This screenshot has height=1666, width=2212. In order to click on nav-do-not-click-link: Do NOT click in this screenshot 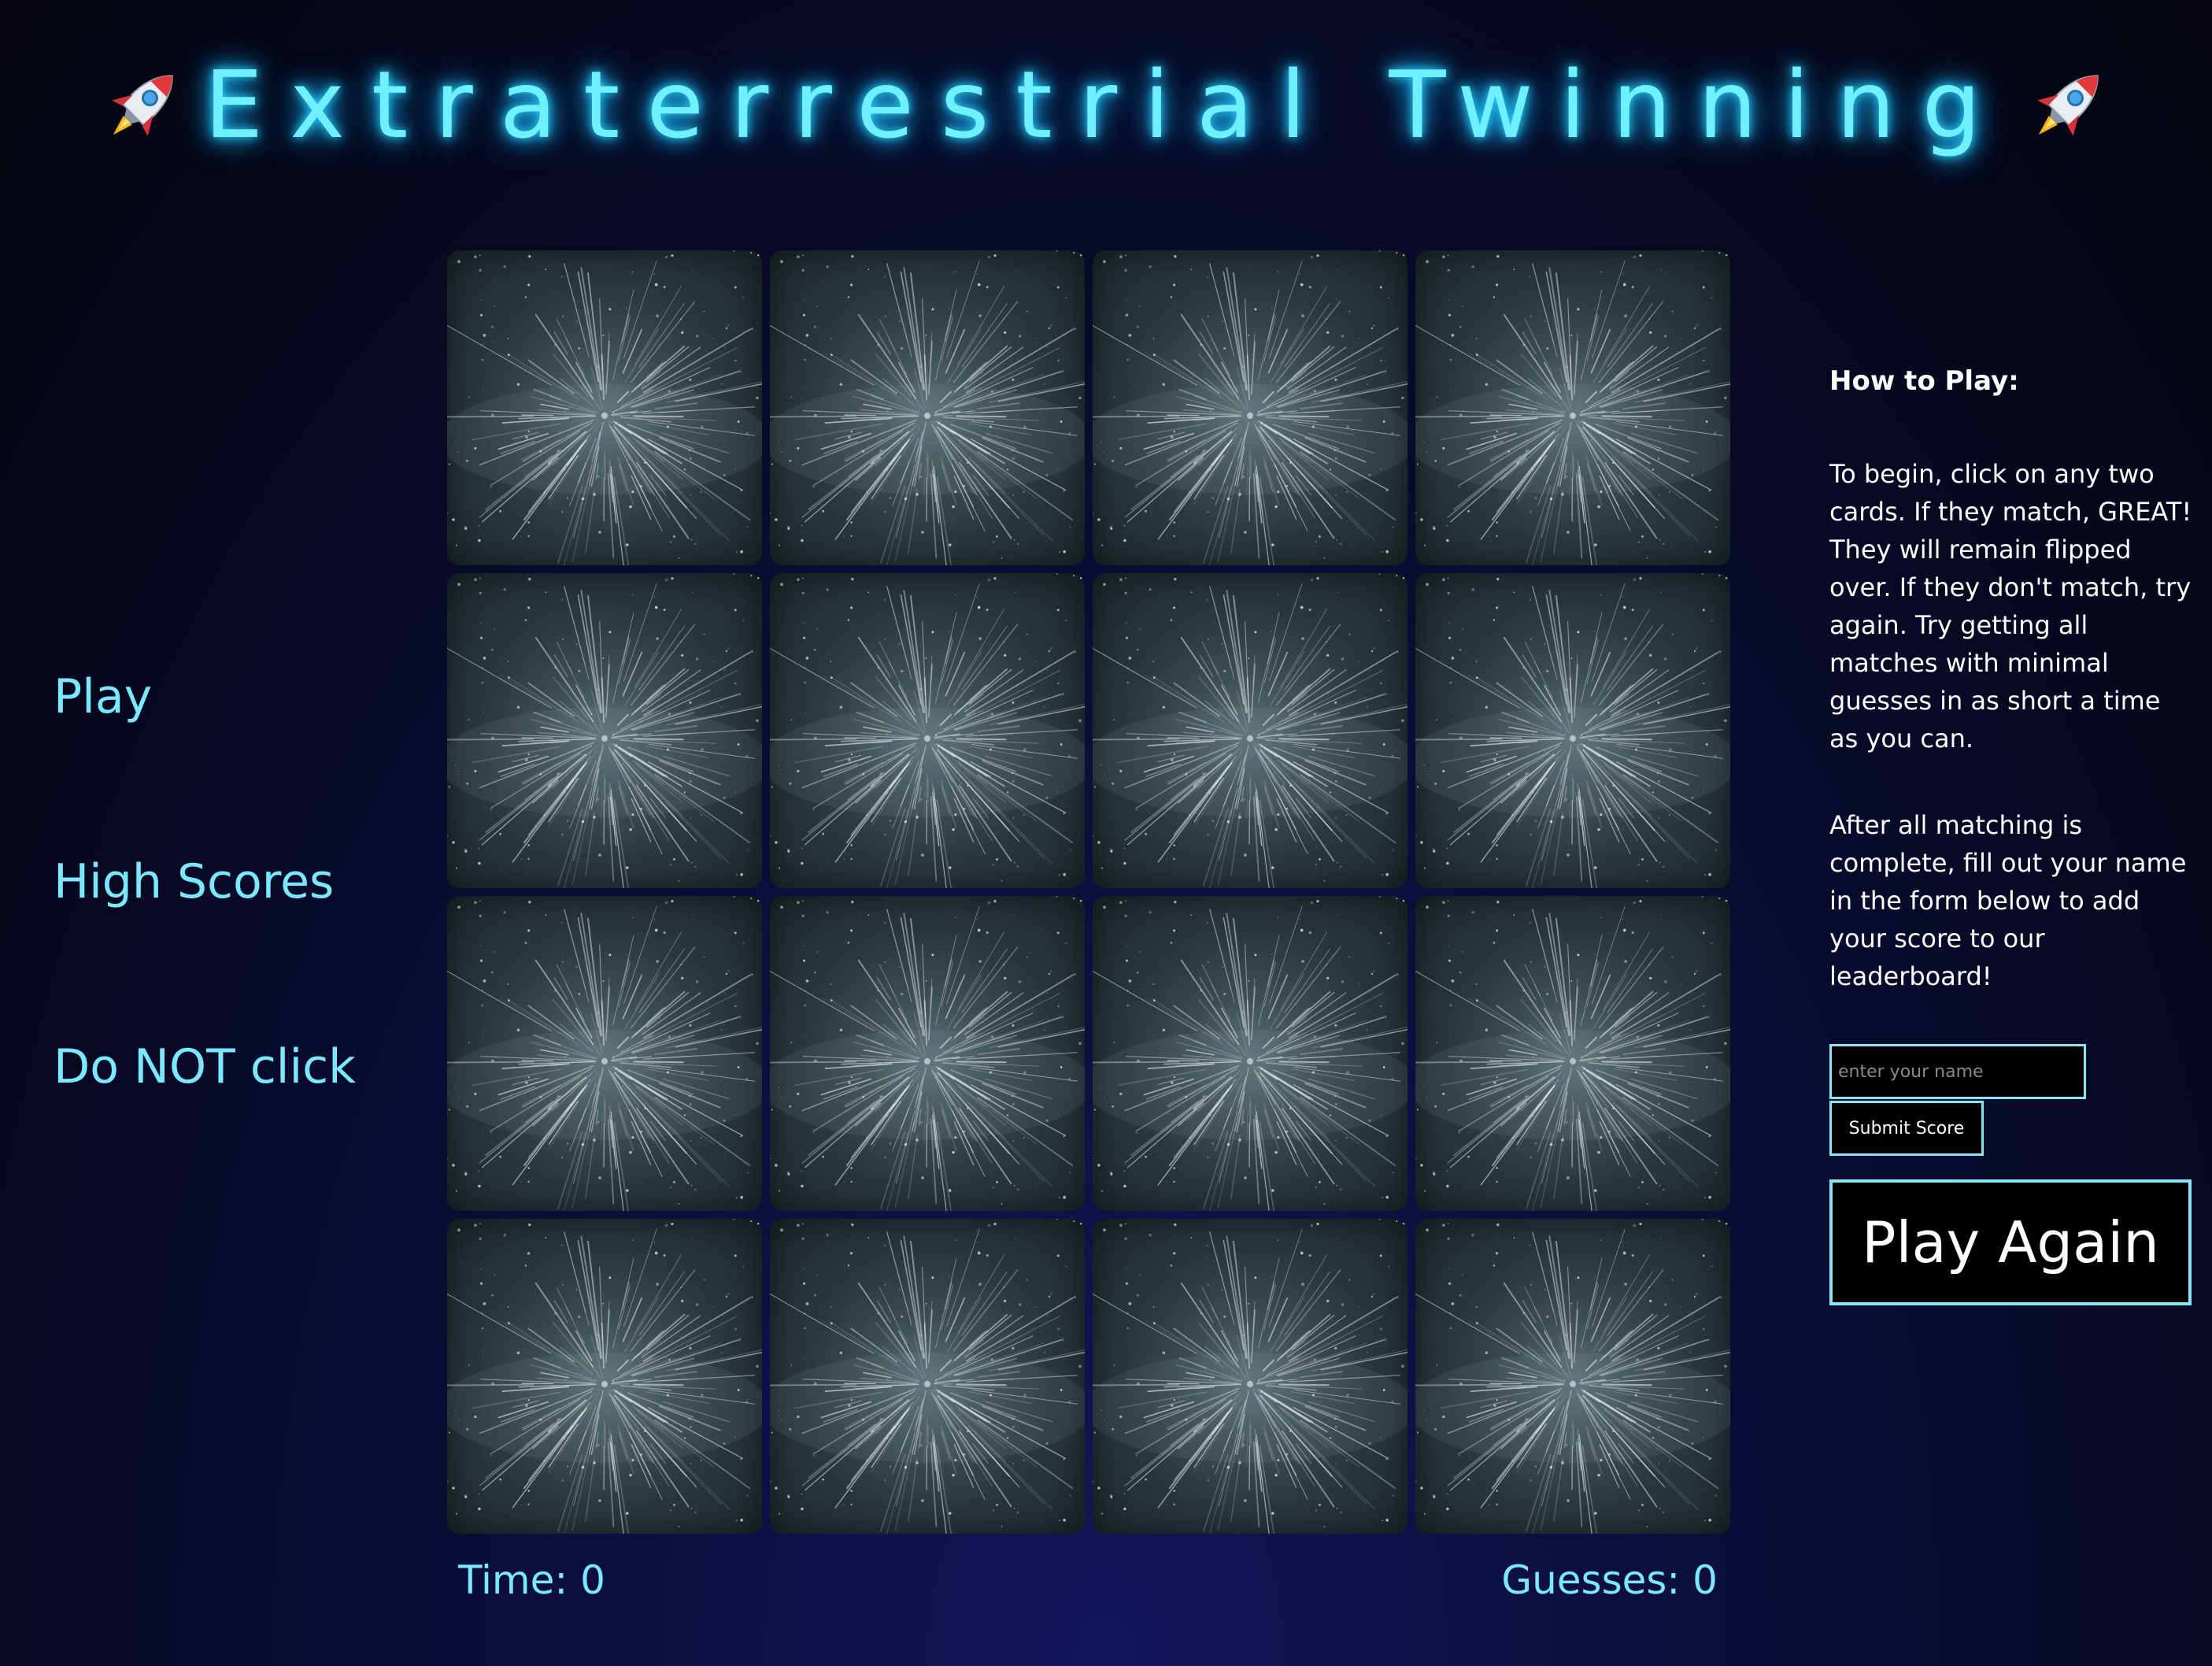, I will do `click(205, 1066)`.